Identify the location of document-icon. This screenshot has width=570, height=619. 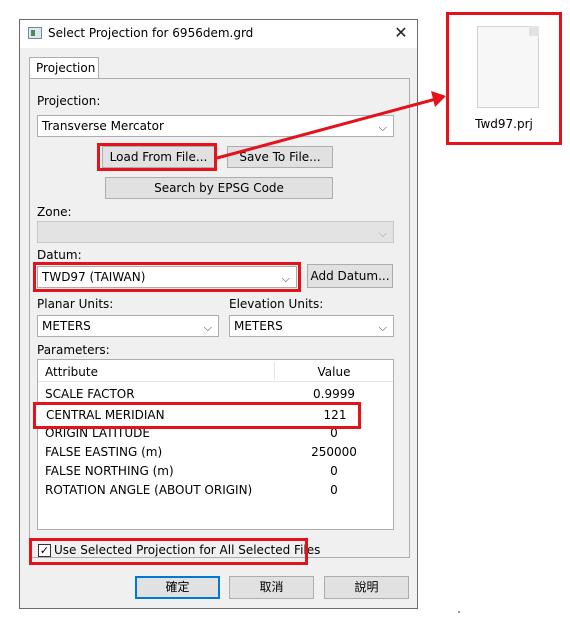
(508, 67).